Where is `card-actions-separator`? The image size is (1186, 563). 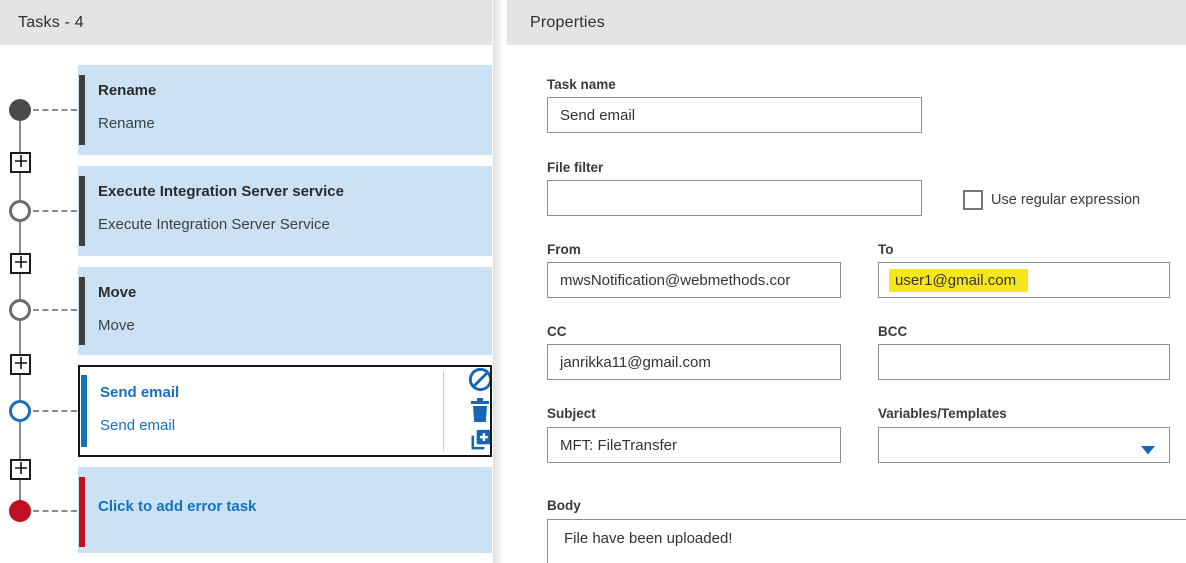
card-actions-separator is located at coordinates (443, 411).